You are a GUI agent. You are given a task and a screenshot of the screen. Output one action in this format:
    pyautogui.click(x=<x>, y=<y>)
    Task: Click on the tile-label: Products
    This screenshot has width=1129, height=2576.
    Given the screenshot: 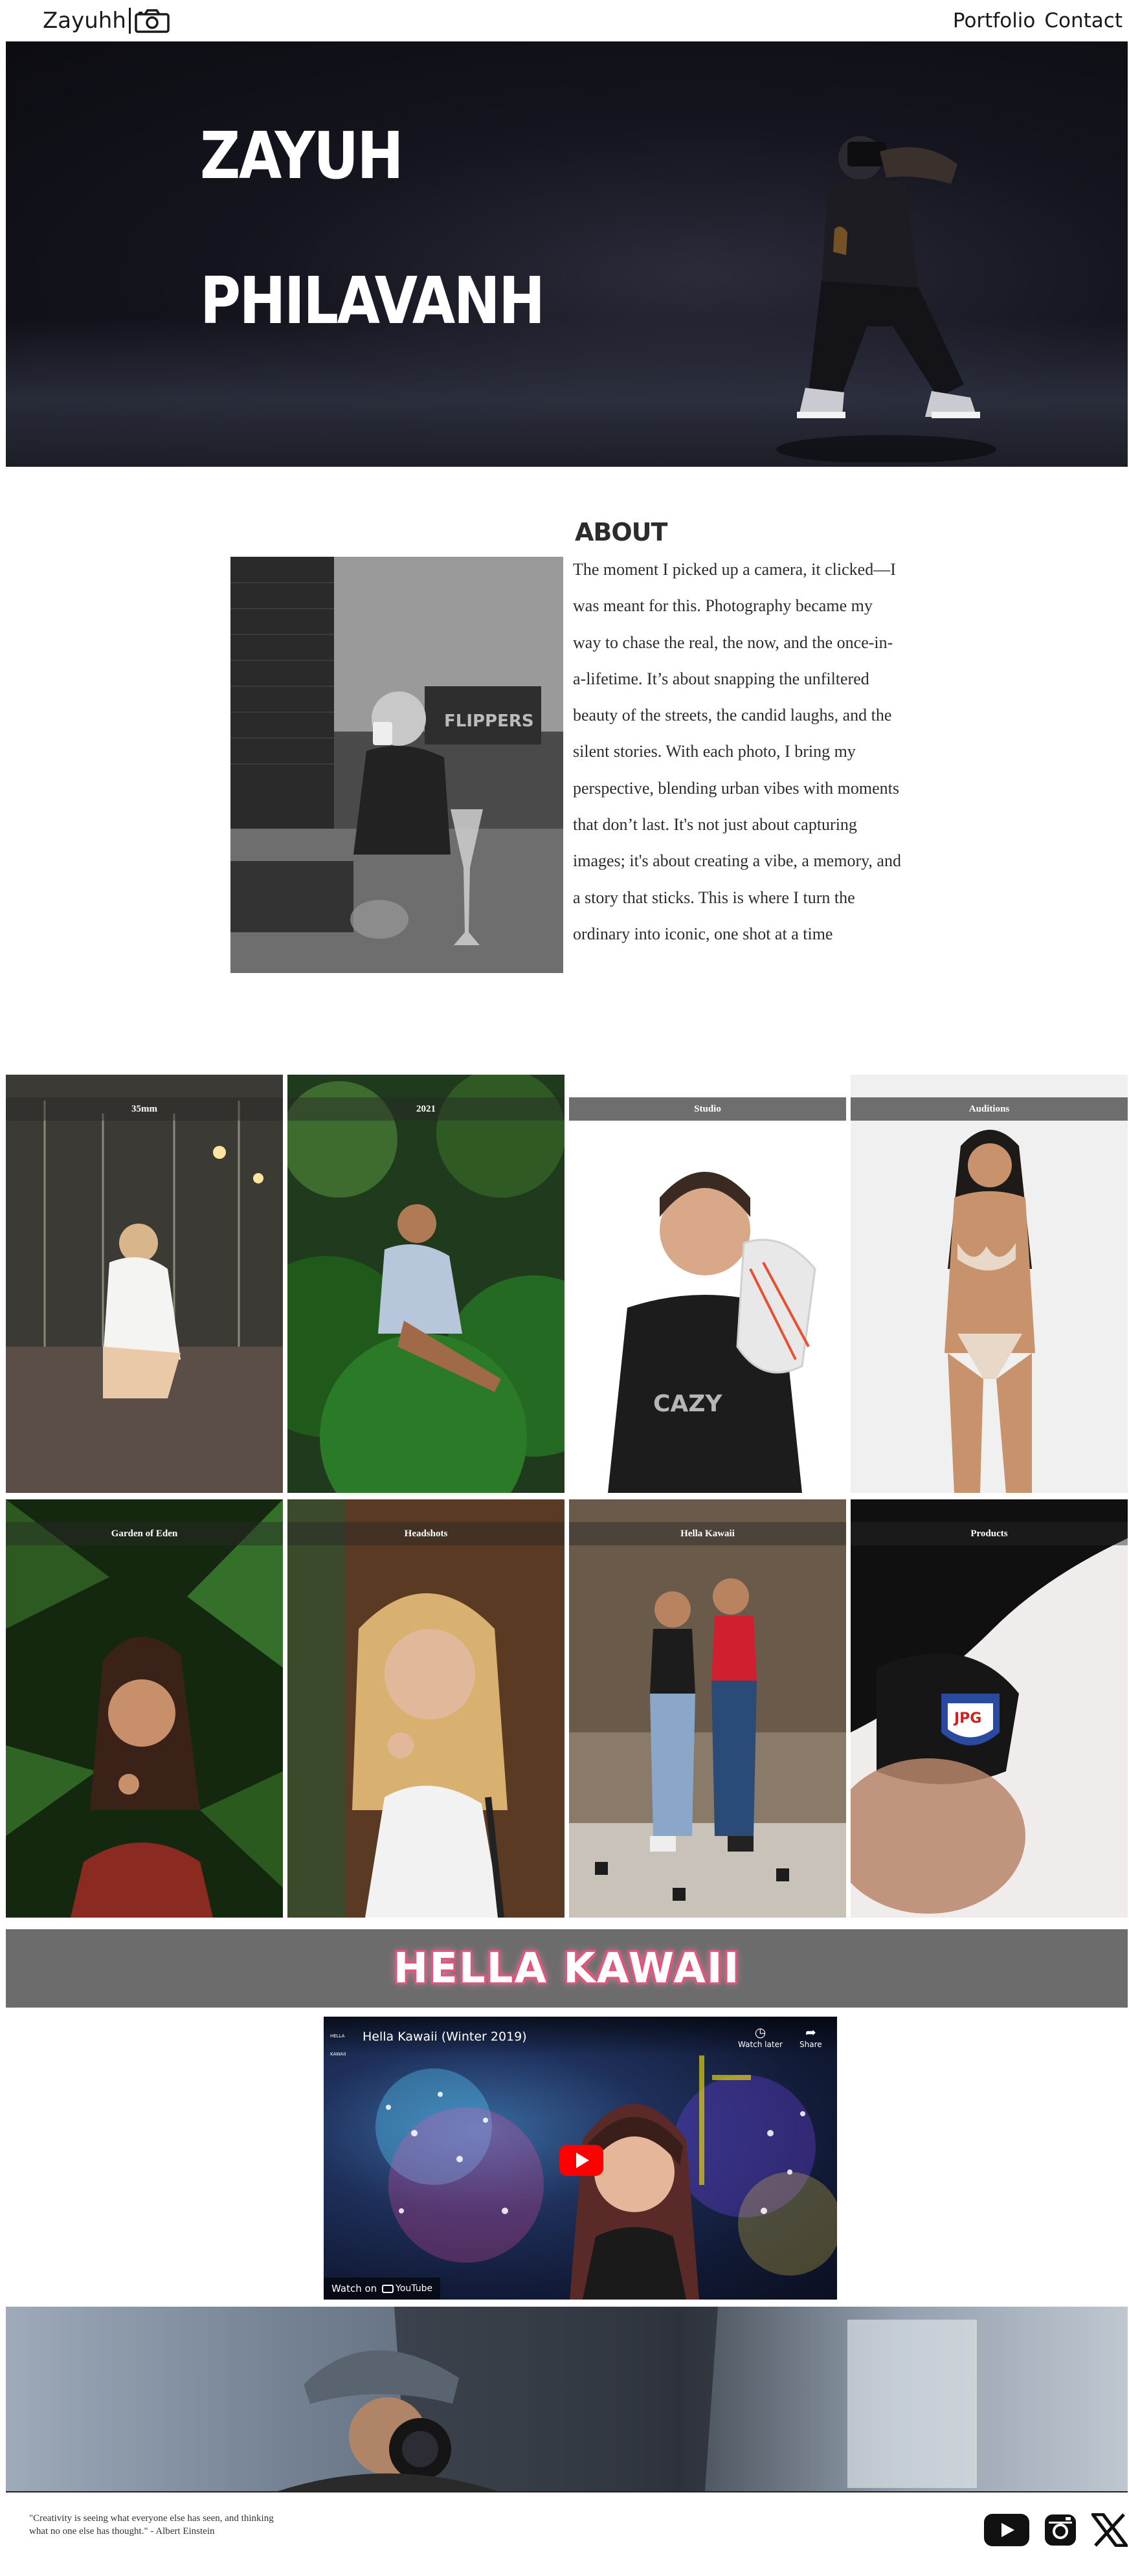 What is the action you would take?
    pyautogui.click(x=989, y=1533)
    